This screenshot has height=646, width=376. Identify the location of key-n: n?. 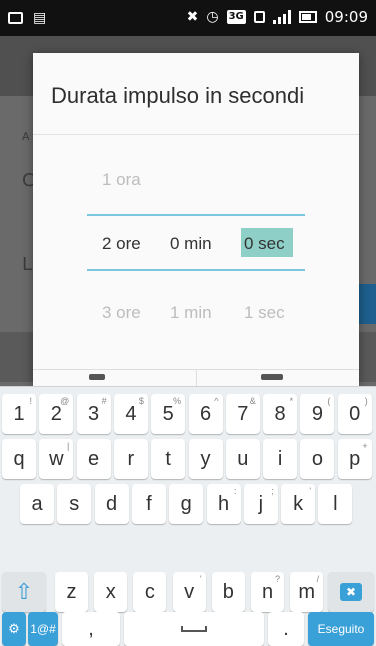
(267, 592).